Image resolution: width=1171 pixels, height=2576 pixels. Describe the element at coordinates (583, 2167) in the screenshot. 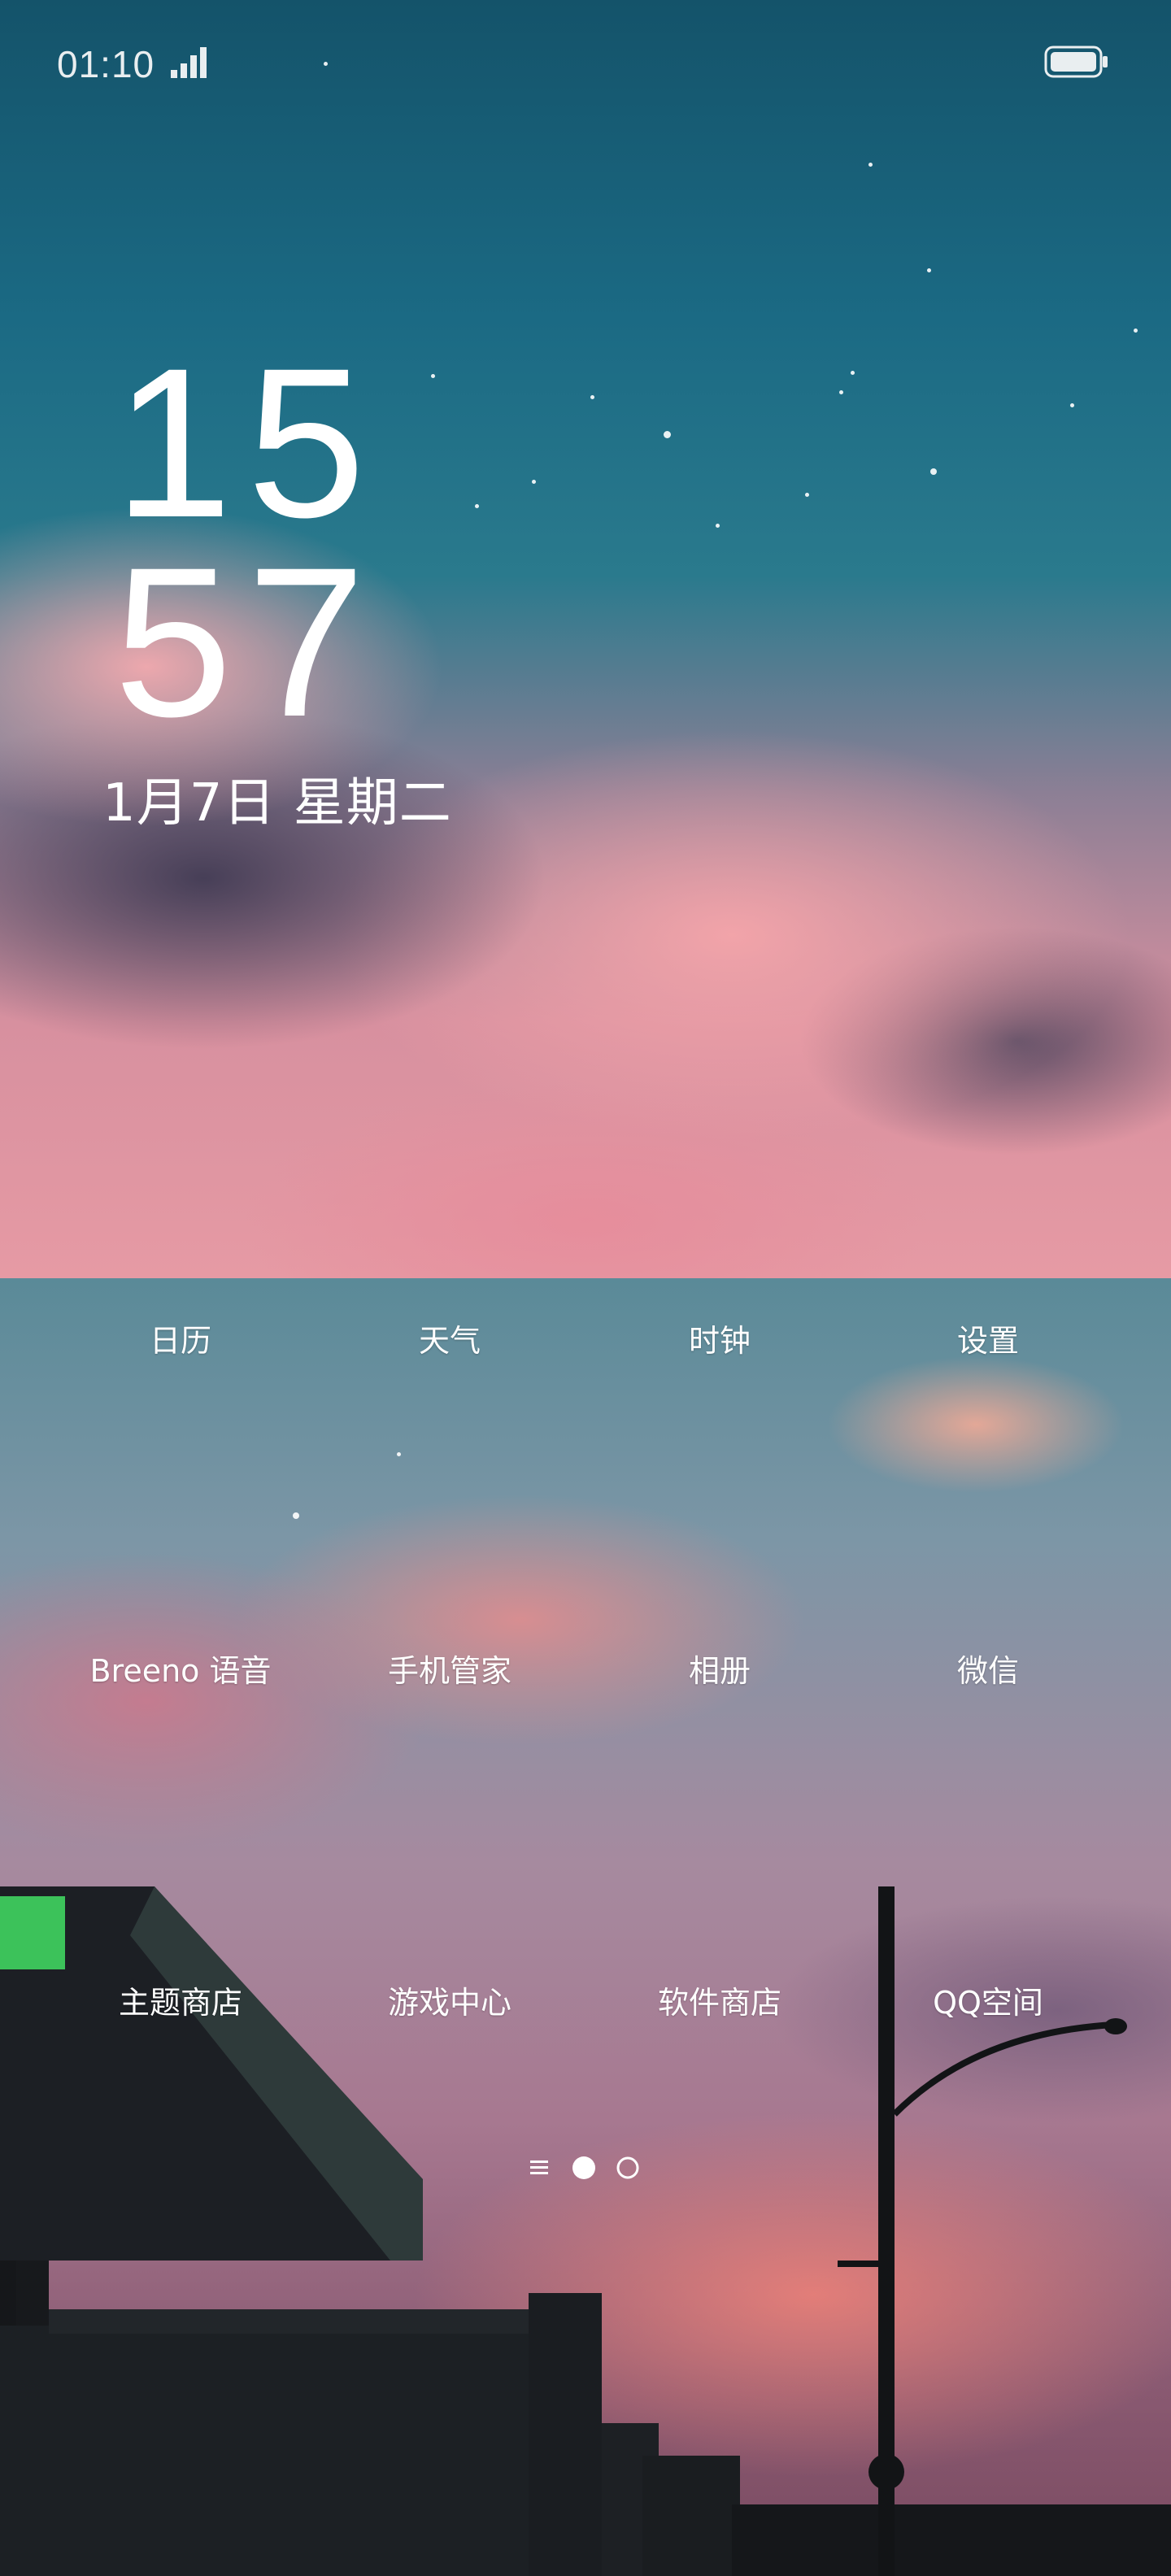

I see `page-dot-active` at that location.